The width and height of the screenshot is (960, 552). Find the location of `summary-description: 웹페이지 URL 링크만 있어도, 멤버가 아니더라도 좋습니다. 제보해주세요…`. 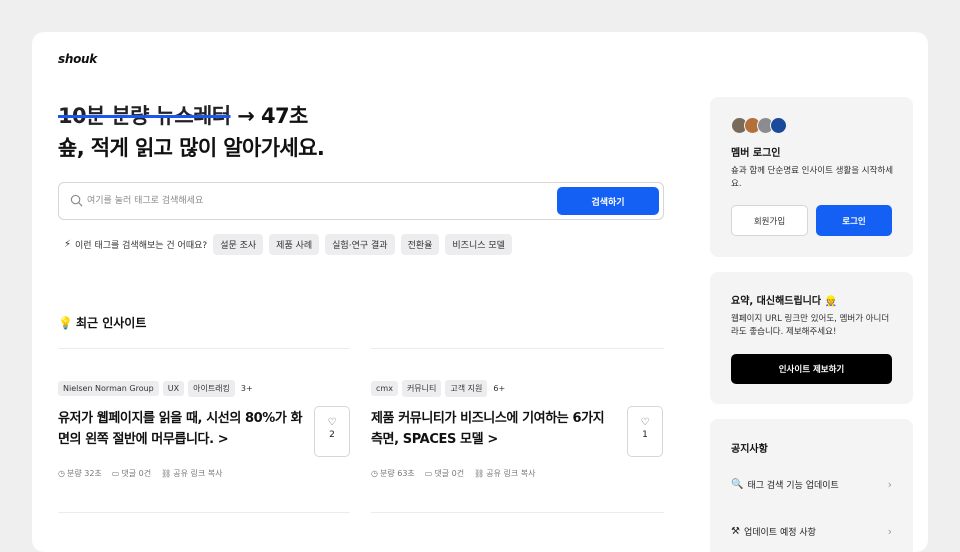

summary-description: 웹페이지 URL 링크만 있어도, 멤버가 아니더라도 좋습니다. 제보해주세요… is located at coordinates (810, 325).